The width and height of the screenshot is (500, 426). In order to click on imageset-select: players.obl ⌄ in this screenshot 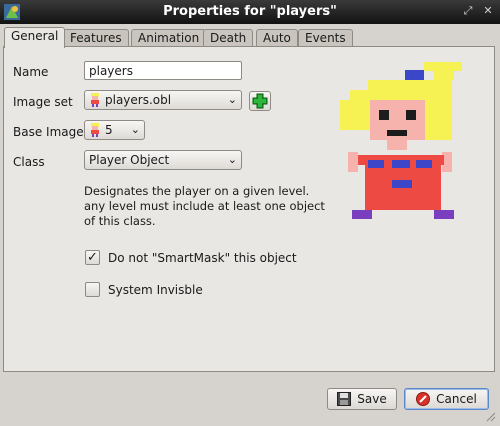, I will do `click(163, 100)`.